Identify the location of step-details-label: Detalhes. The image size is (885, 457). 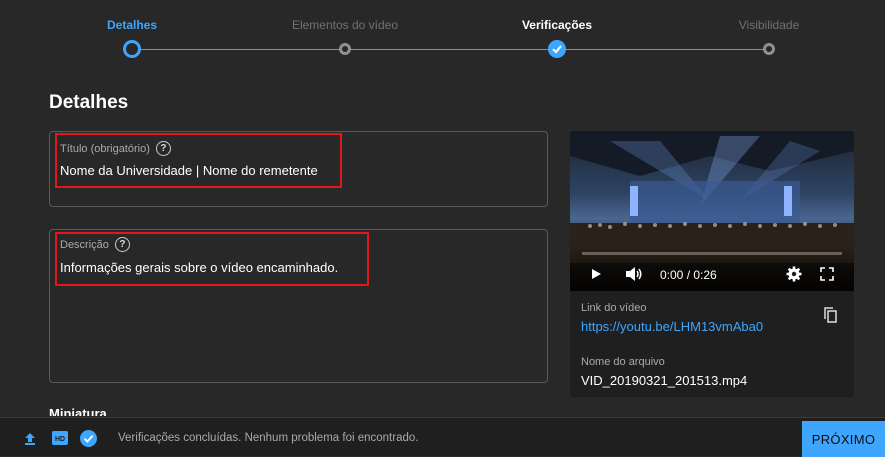
(132, 25).